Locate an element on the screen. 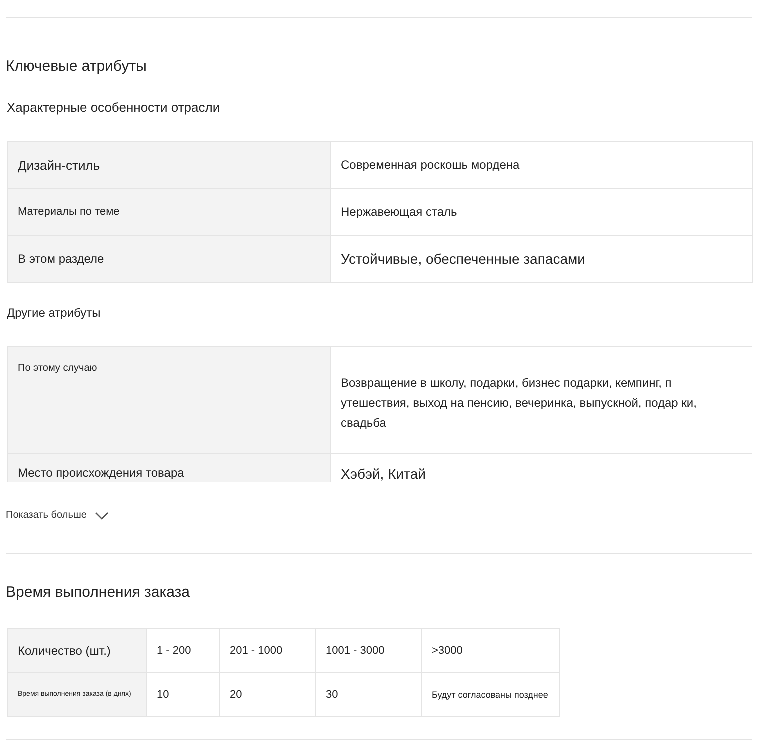  attribute-label: В этом разделе is located at coordinates (169, 259).